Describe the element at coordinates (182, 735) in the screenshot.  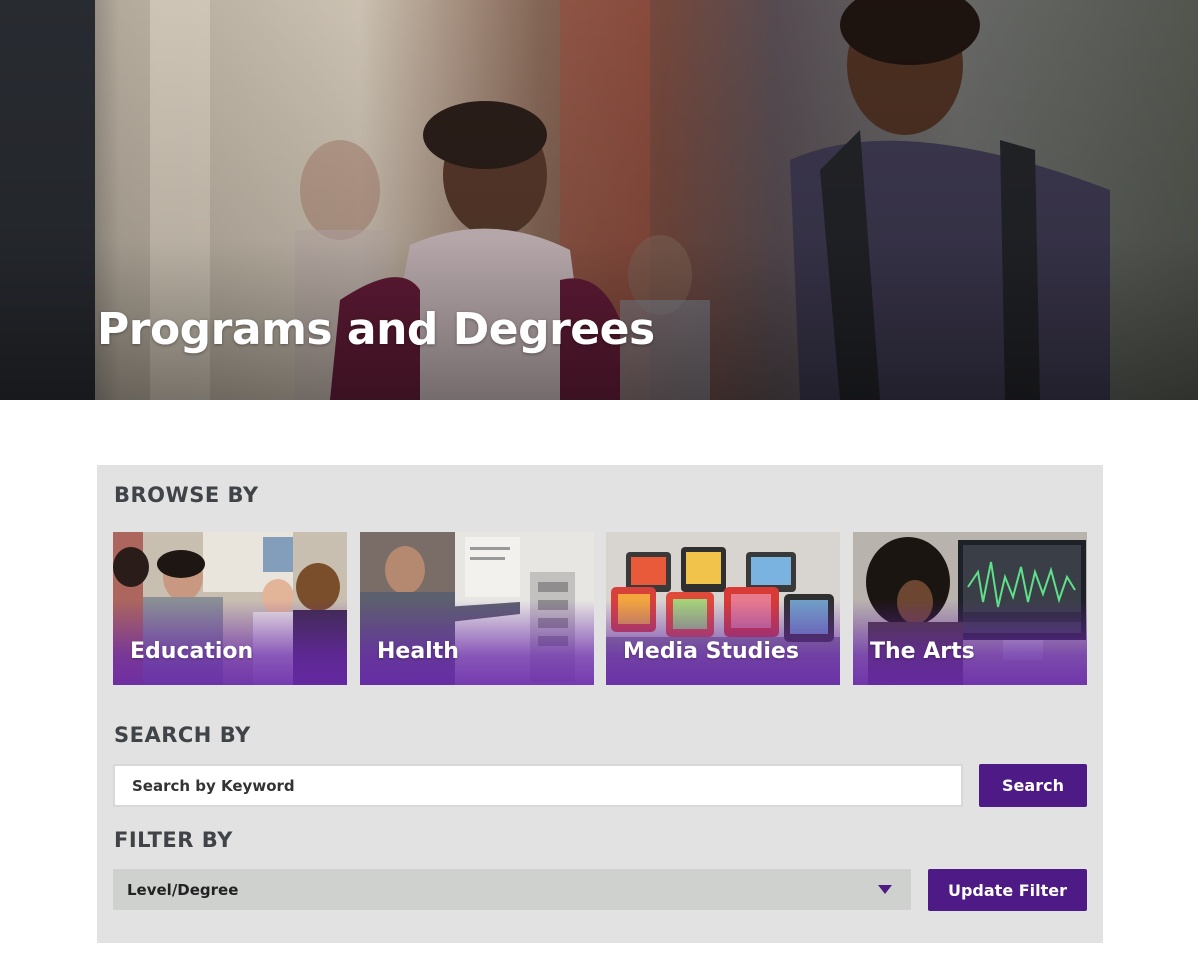
I see `search-heading: SEARCH BY` at that location.